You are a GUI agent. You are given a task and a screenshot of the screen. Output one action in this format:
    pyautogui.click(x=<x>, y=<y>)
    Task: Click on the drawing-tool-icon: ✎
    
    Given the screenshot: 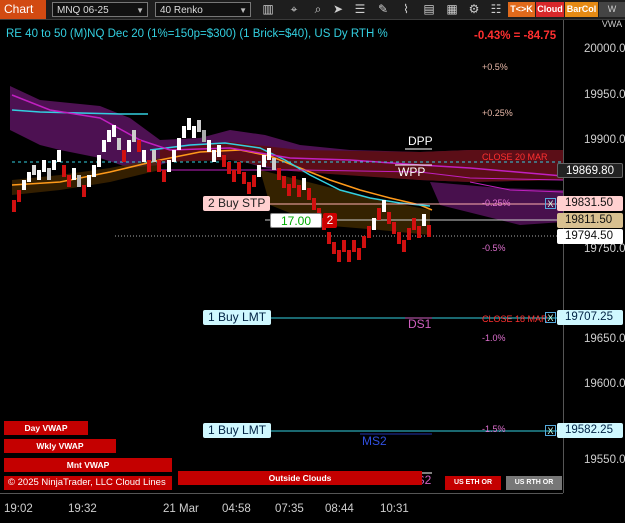 What is the action you would take?
    pyautogui.click(x=383, y=9)
    